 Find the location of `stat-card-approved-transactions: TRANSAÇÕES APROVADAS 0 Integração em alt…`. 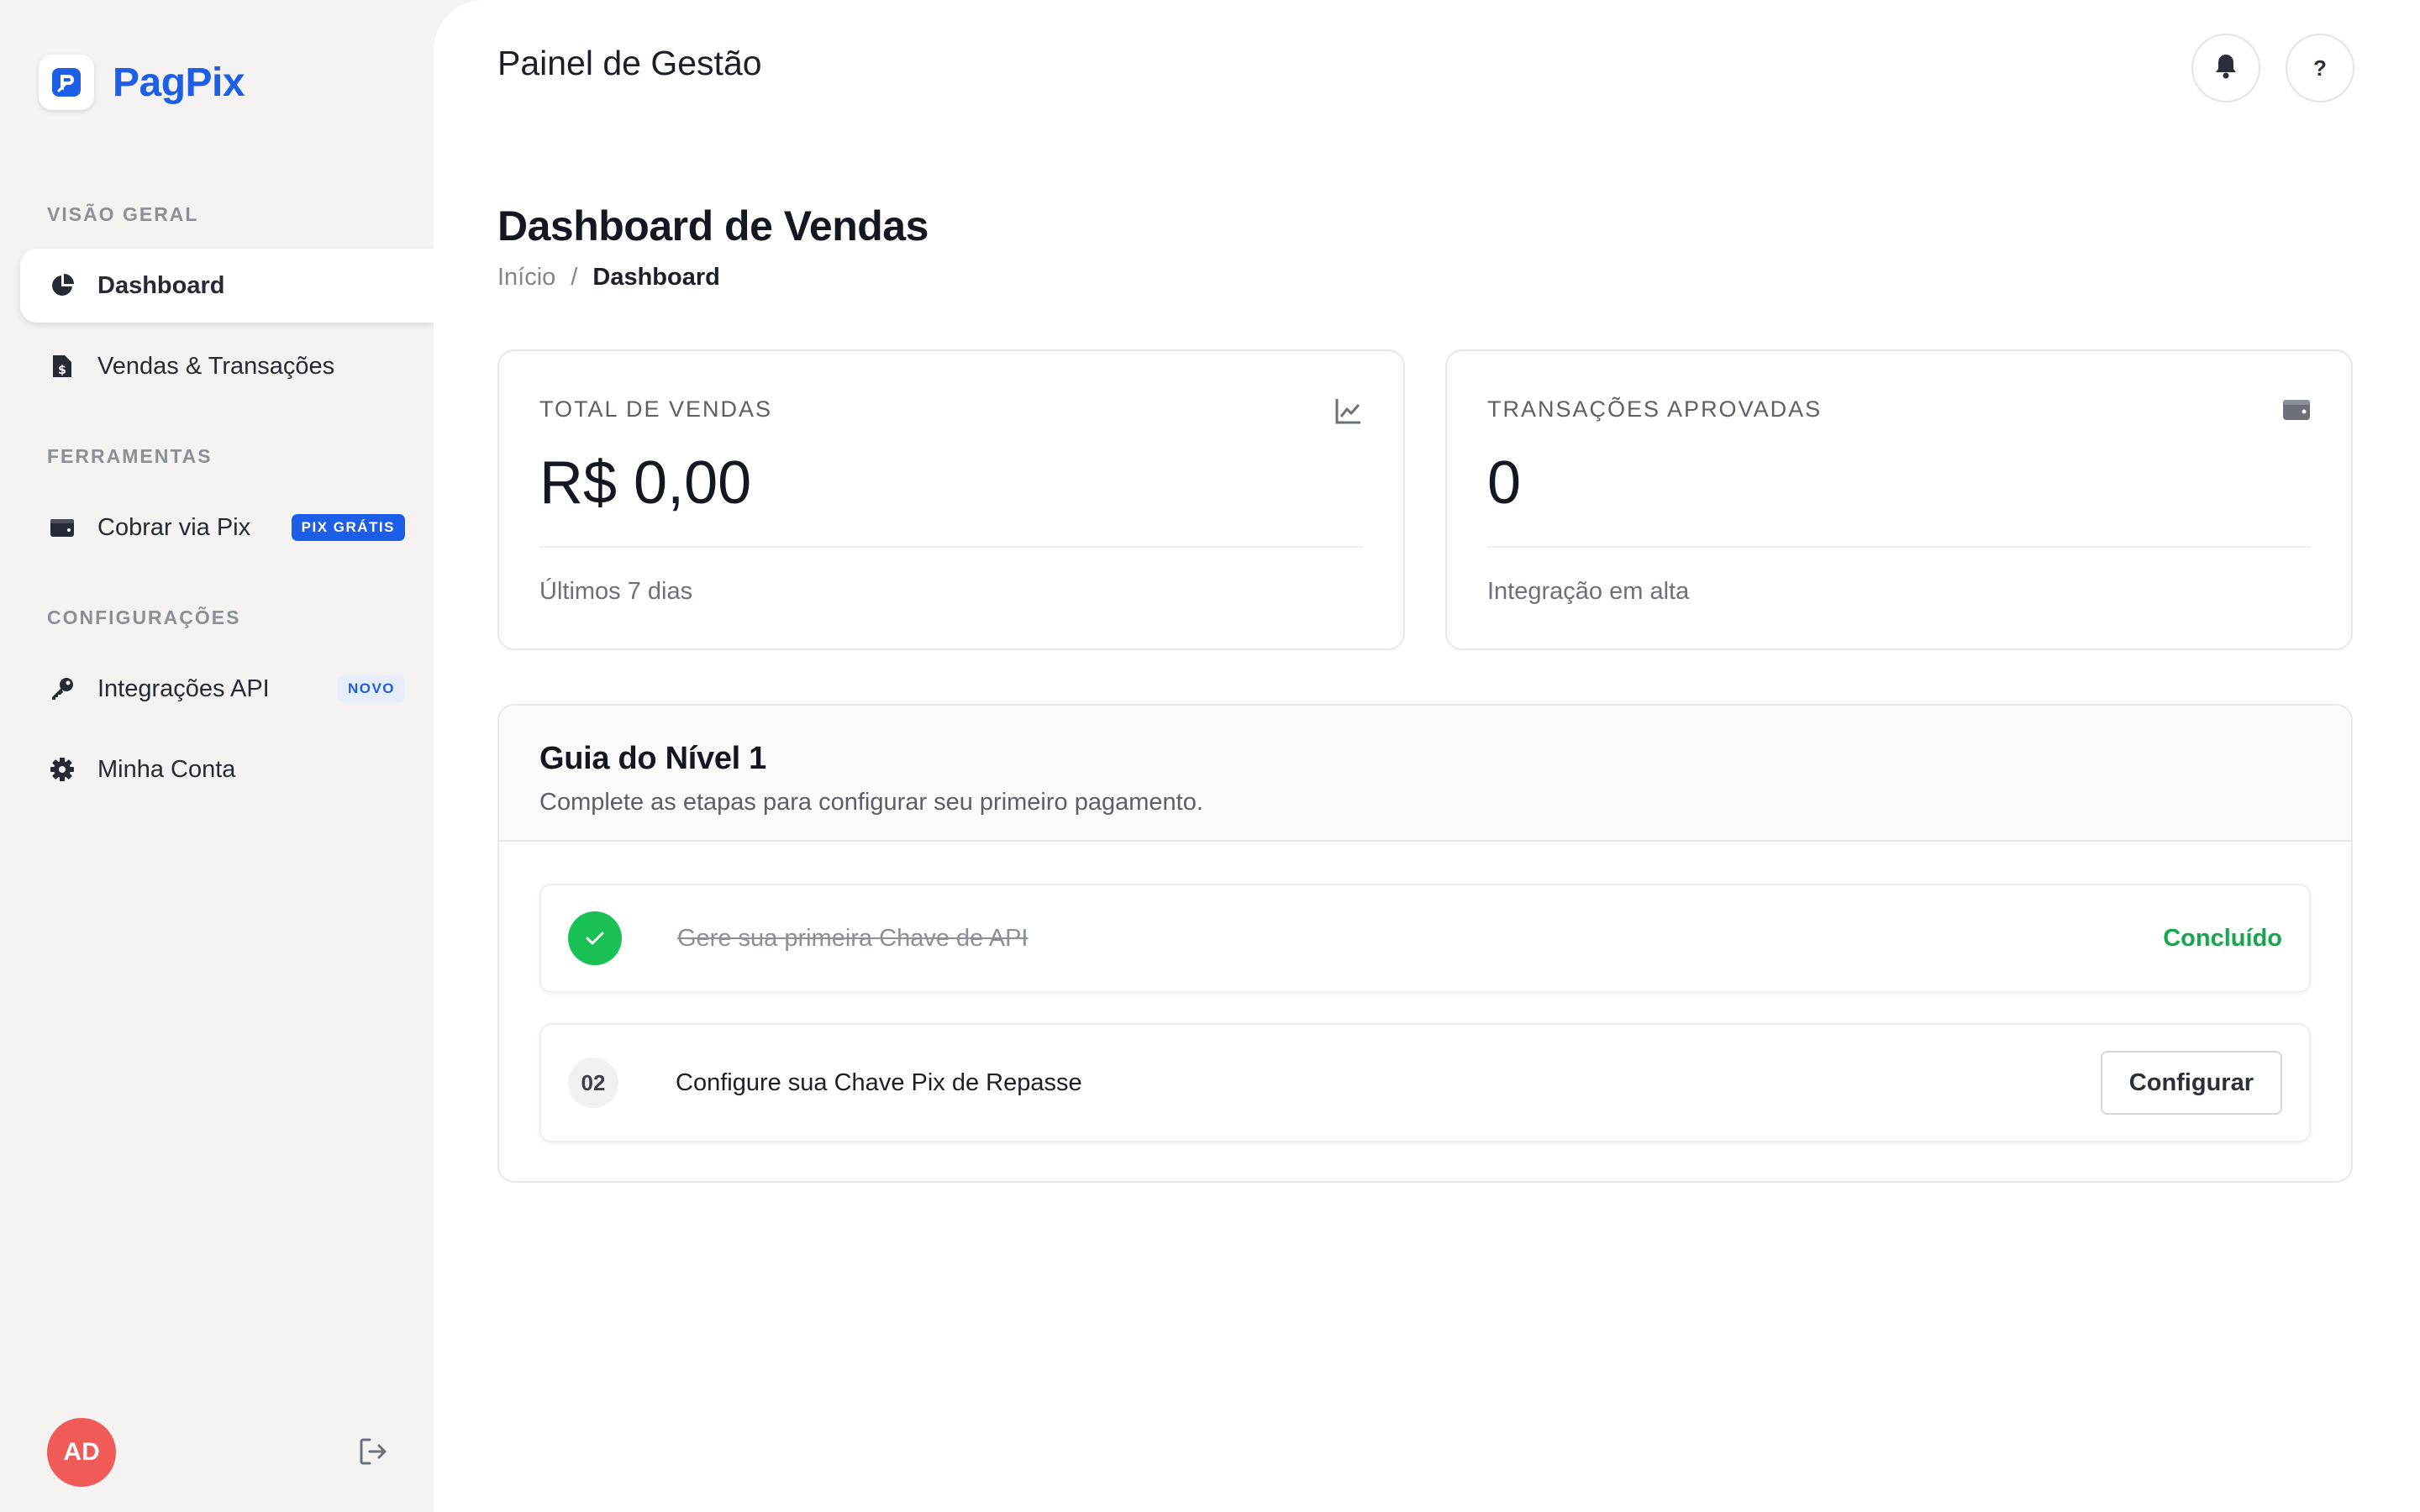

stat-card-approved-transactions: TRANSAÇÕES APROVADAS 0 Integração em alt… is located at coordinates (1899, 499).